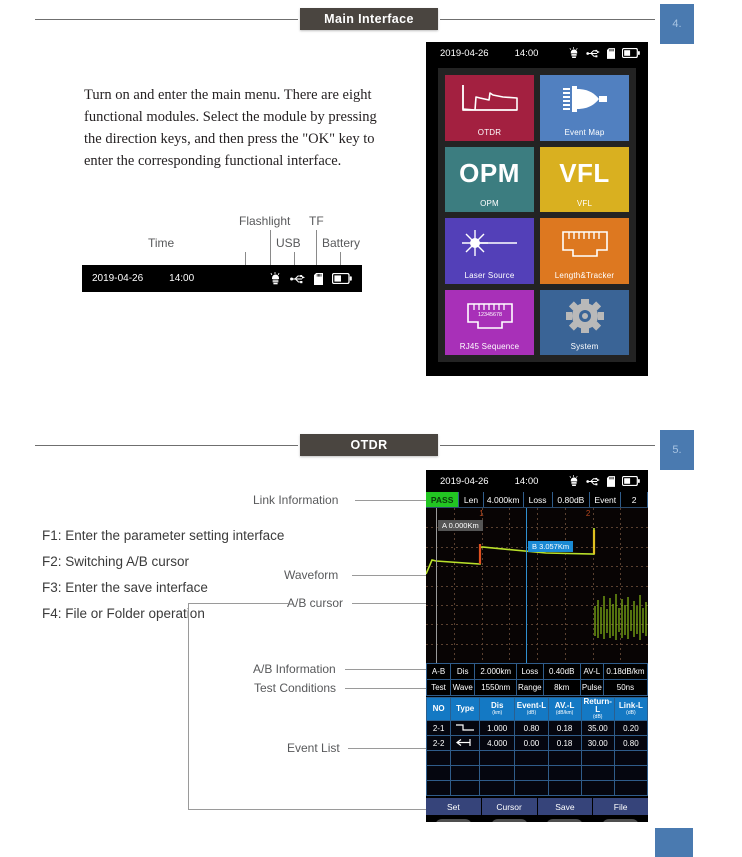 This screenshot has width=742, height=857. Describe the element at coordinates (564, 743) in the screenshot. I see `cell-av-l: 0.18` at that location.